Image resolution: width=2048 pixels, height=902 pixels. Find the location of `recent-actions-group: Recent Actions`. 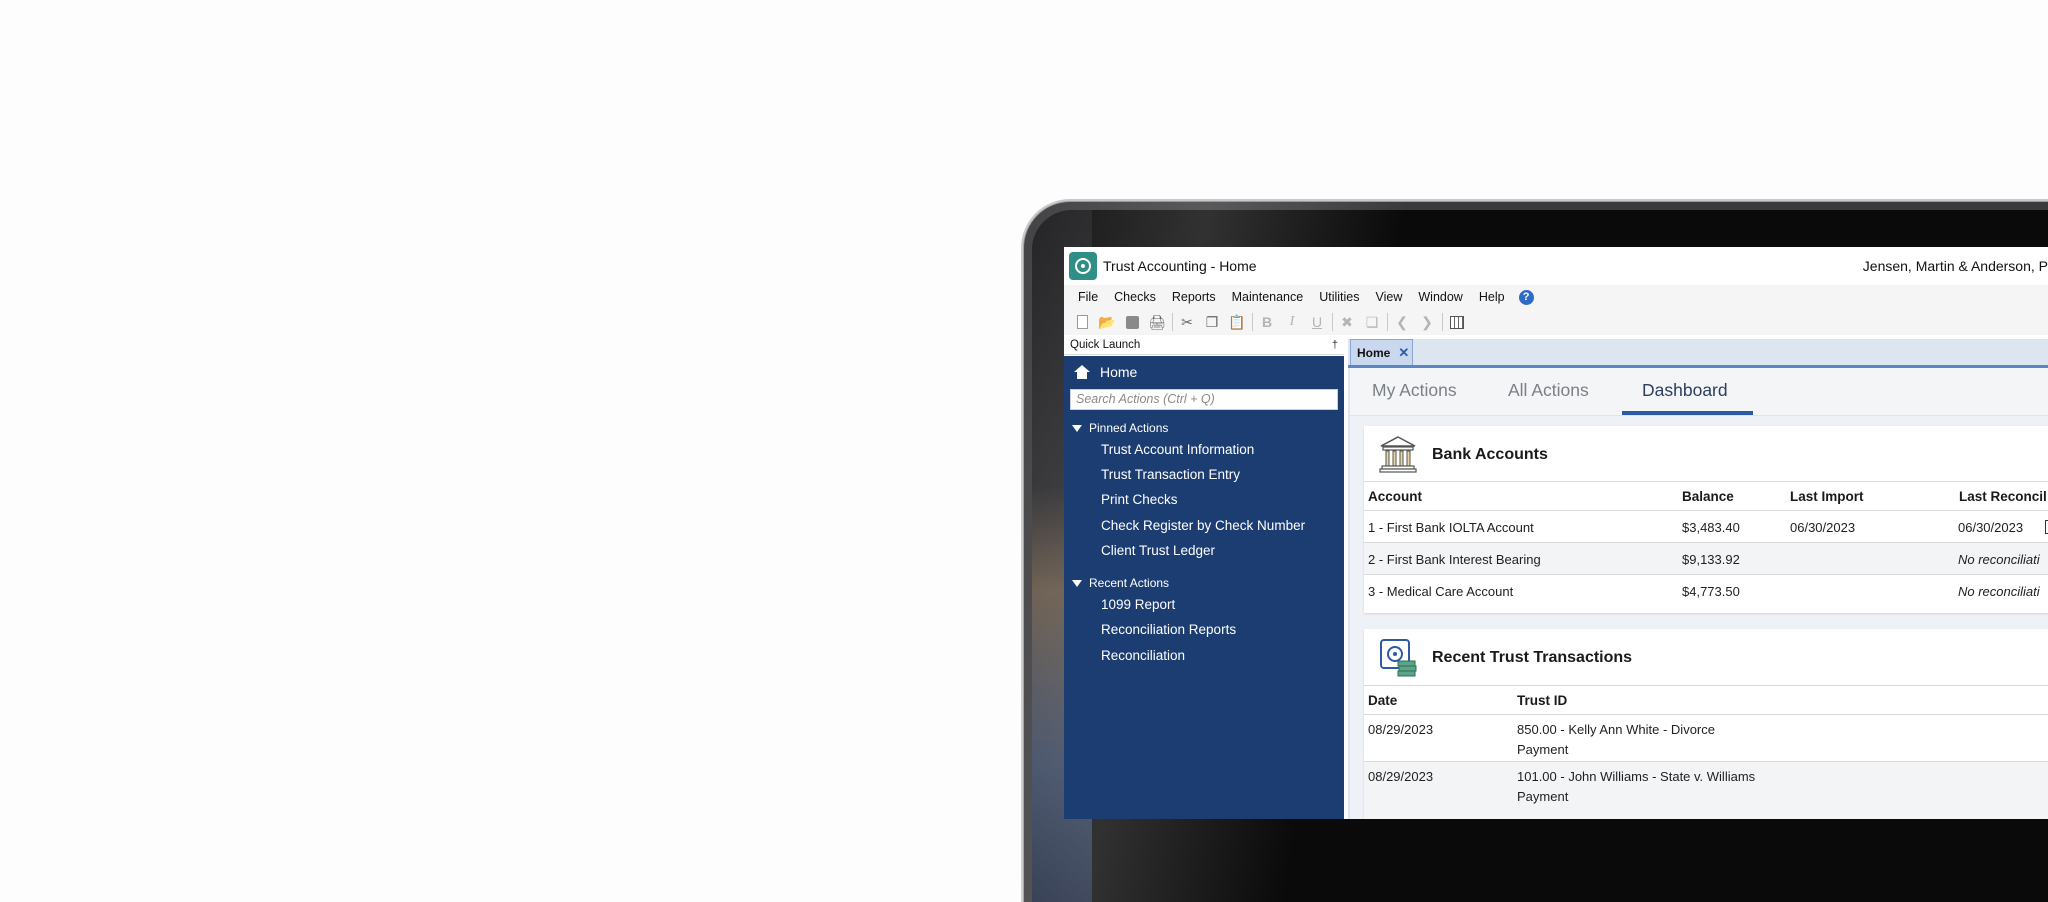

recent-actions-group: Recent Actions is located at coordinates (1120, 583).